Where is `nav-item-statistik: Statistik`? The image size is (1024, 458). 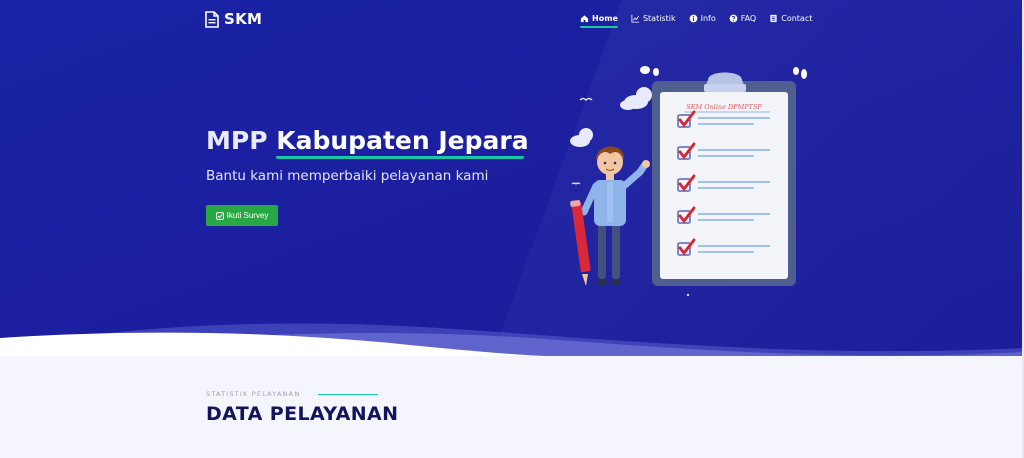
nav-item-statistik: Statistik is located at coordinates (653, 18).